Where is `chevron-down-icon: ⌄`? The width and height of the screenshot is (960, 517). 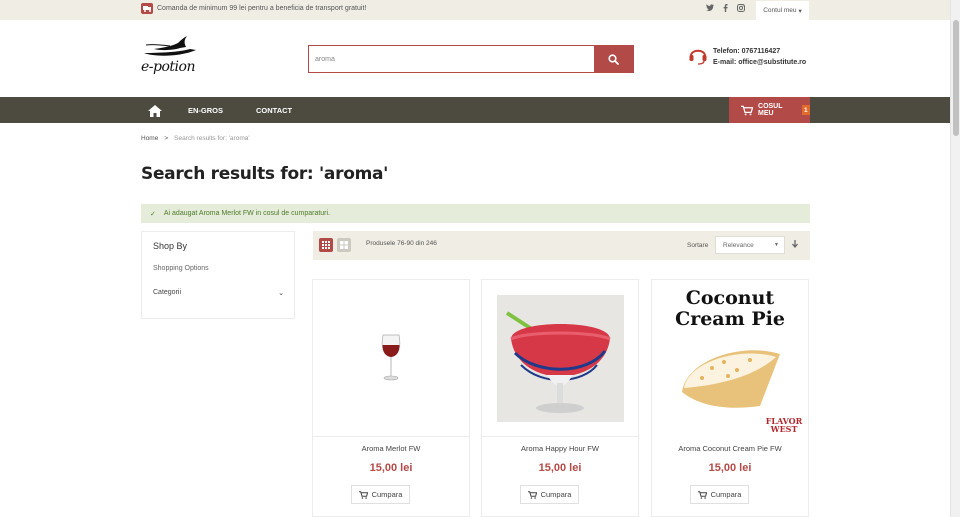
chevron-down-icon: ⌄ is located at coordinates (281, 293).